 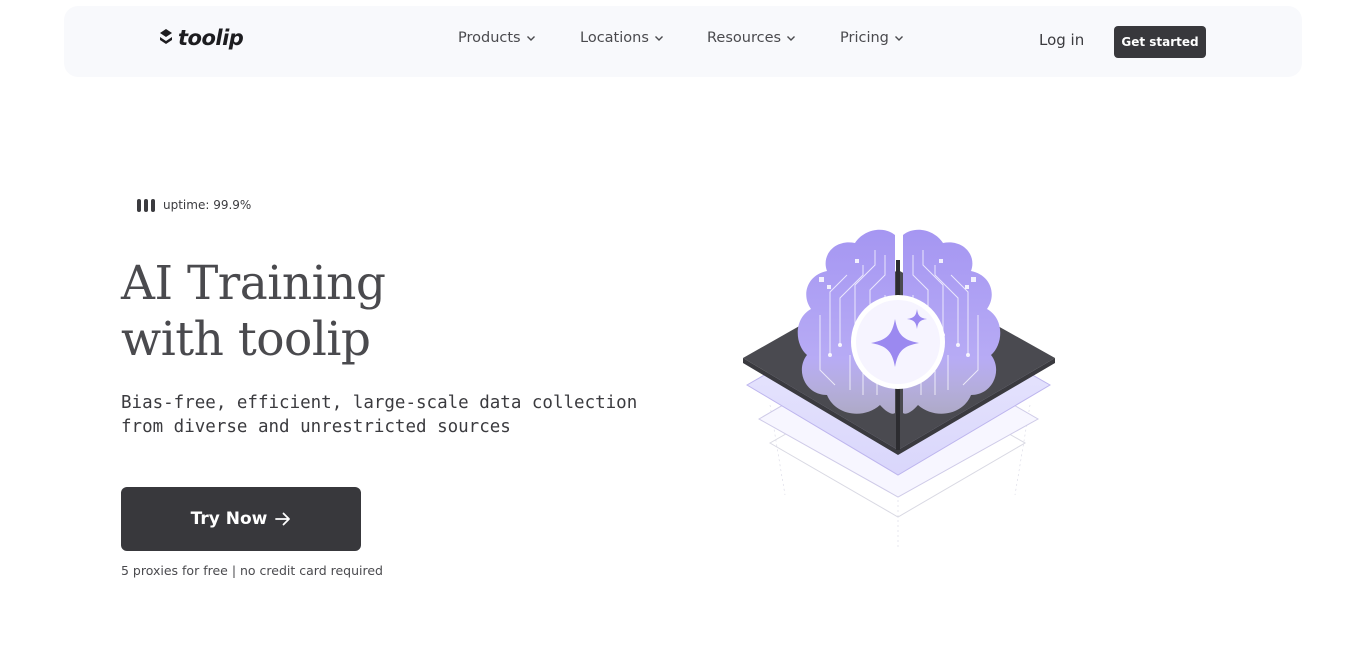 What do you see at coordinates (229, 519) in the screenshot?
I see `try-now-label: Try Now` at bounding box center [229, 519].